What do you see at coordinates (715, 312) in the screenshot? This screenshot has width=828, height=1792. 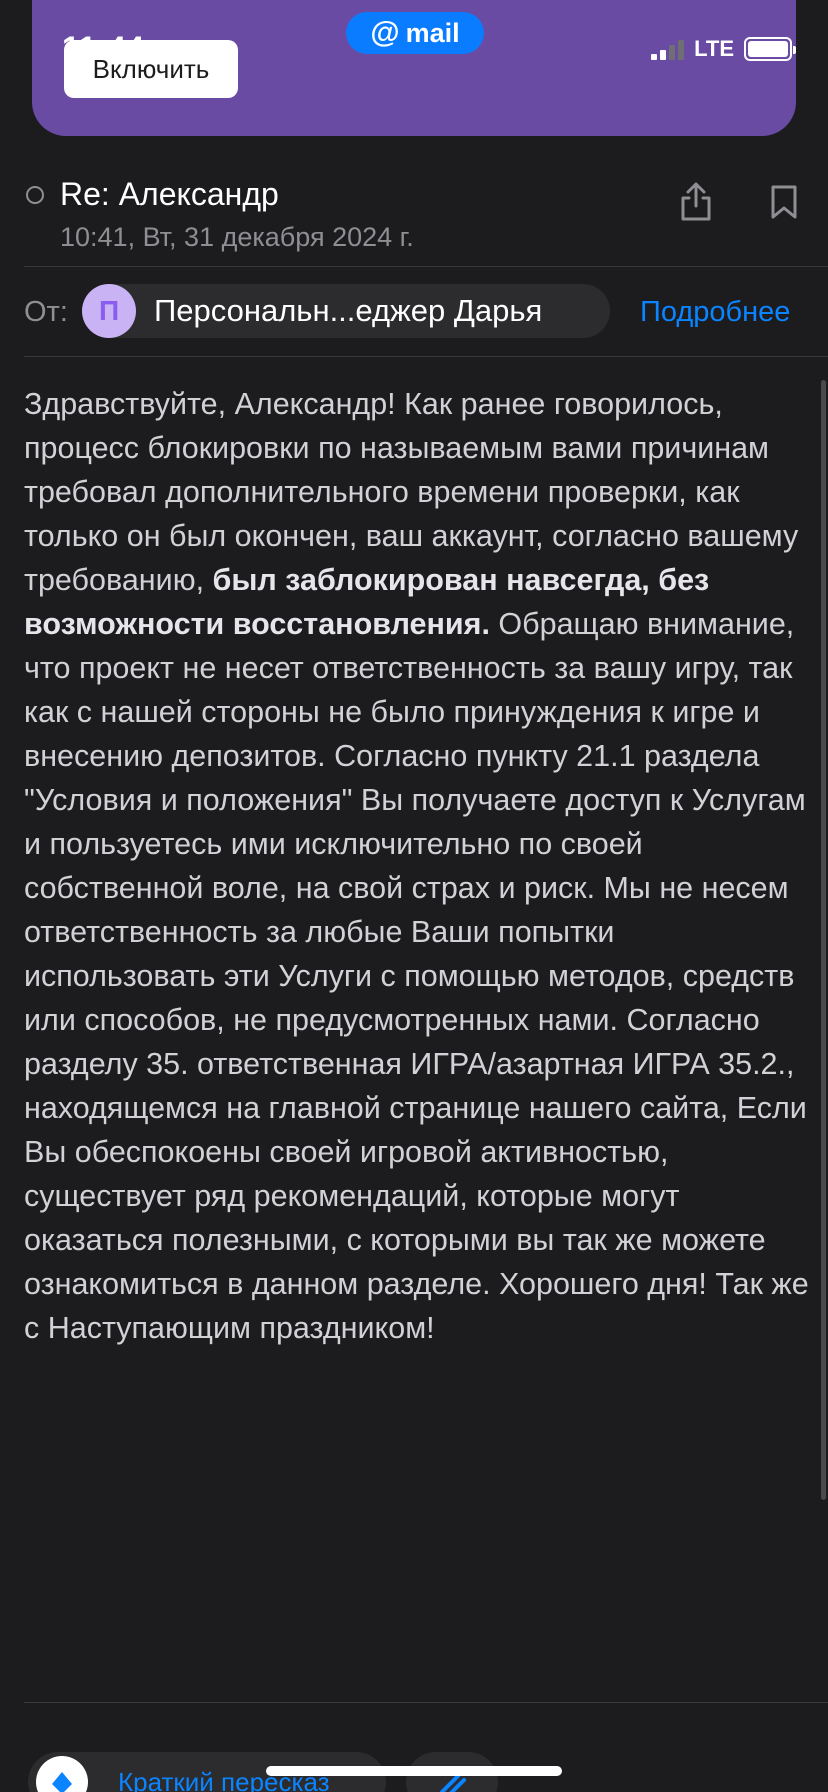 I see `details-link: Подробнее` at bounding box center [715, 312].